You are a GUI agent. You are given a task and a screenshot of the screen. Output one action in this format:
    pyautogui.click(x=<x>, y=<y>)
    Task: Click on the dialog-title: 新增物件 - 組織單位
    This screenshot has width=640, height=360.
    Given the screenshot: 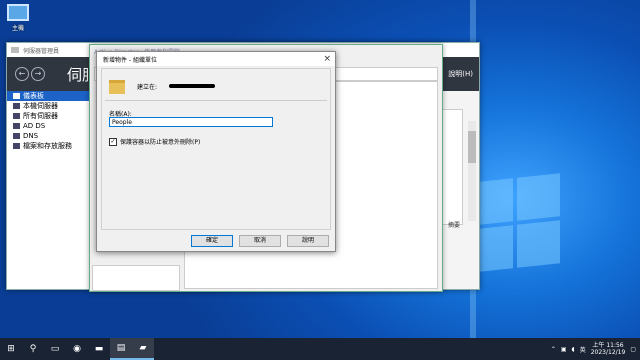 What is the action you would take?
    pyautogui.click(x=130, y=60)
    